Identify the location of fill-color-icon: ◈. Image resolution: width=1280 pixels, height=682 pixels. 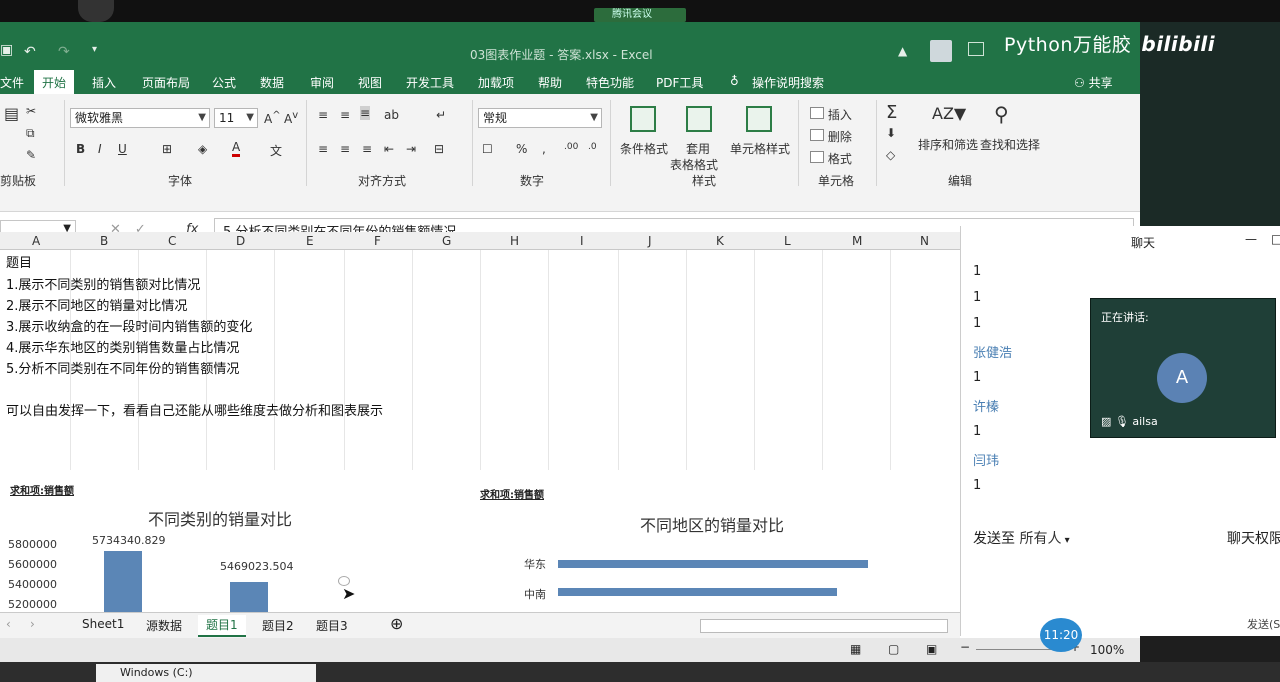
(202, 149).